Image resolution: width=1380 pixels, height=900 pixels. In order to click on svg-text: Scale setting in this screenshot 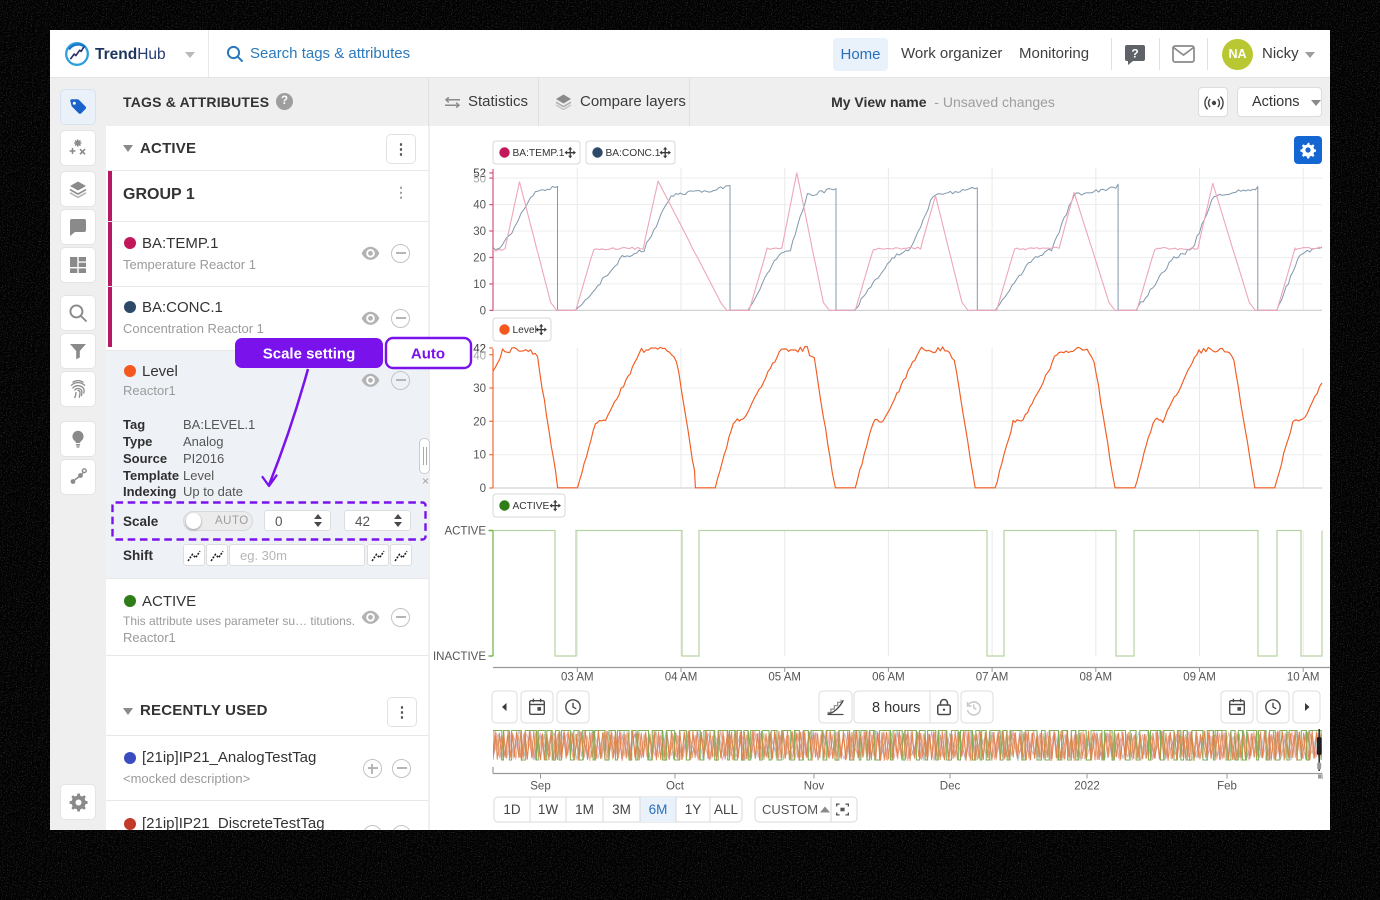, I will do `click(309, 354)`.